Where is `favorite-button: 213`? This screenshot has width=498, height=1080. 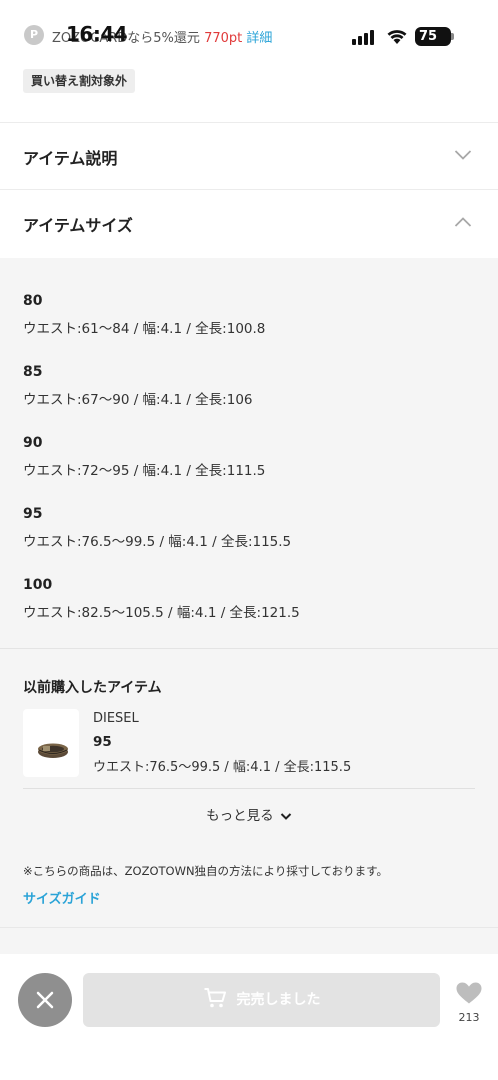
favorite-button: 213 is located at coordinates (469, 1002).